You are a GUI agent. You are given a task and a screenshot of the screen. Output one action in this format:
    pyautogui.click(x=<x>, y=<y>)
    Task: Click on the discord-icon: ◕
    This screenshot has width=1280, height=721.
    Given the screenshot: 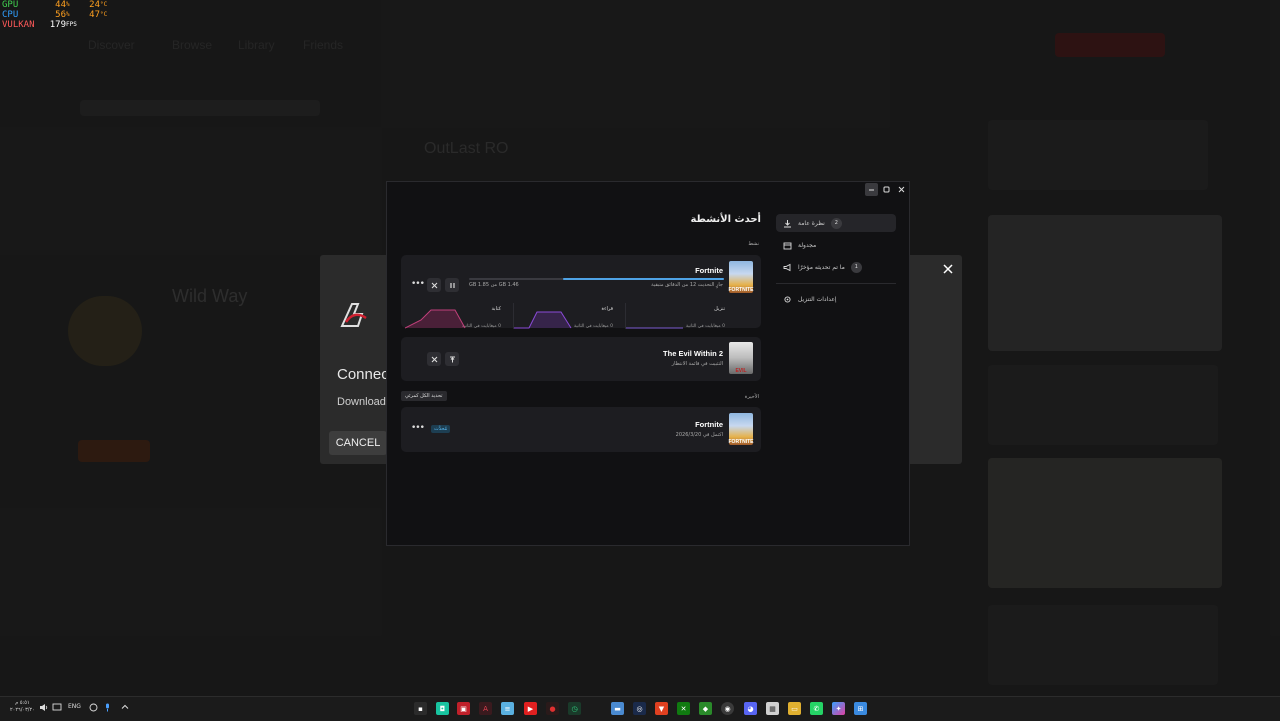 What is the action you would take?
    pyautogui.click(x=750, y=708)
    